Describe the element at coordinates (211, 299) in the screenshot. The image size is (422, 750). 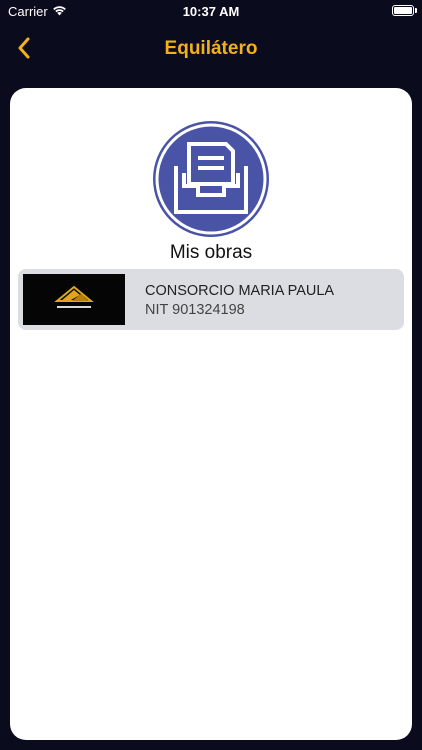
I see `list-item: CONSORCIO MARIA PAULA NIT 901324198` at that location.